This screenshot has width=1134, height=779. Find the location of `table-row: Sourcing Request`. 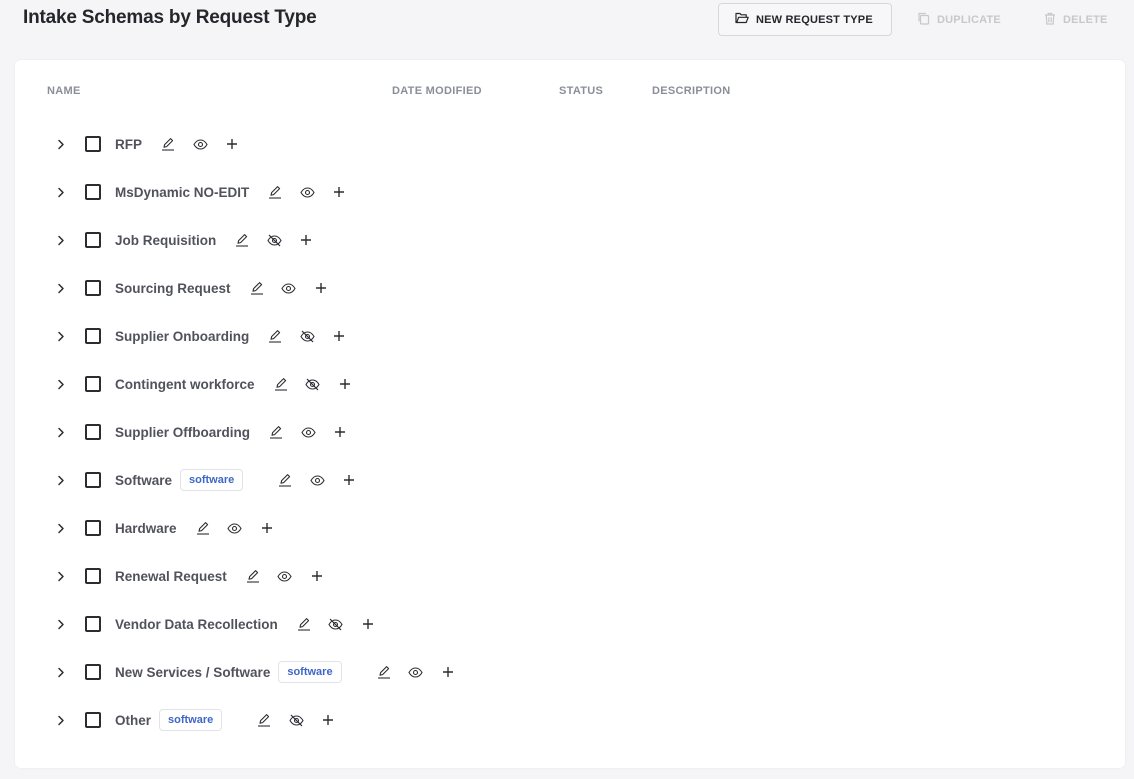

table-row: Sourcing Request is located at coordinates (570, 288).